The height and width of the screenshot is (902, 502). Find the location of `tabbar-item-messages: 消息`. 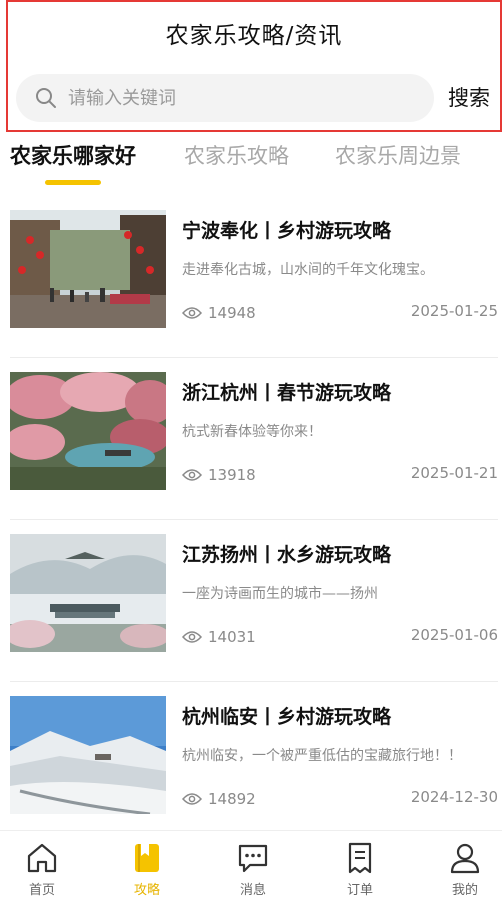

tabbar-item-messages: 消息 is located at coordinates (253, 869).